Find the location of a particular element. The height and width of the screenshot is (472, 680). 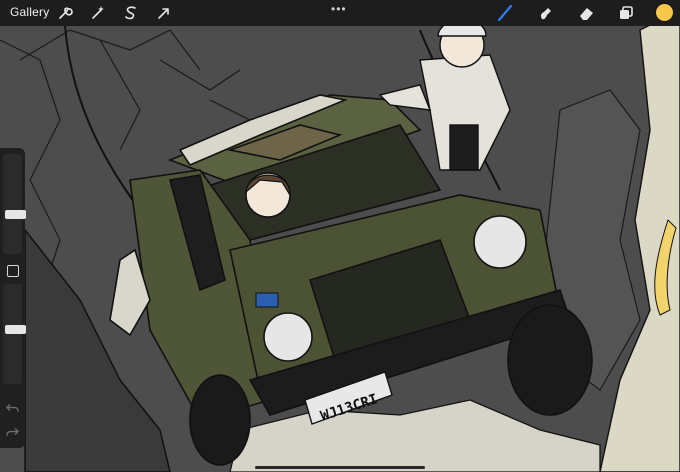

magic-wand-icon is located at coordinates (98, 13).